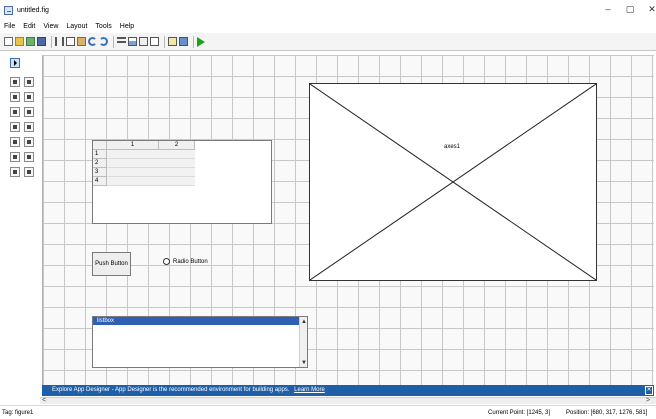 The image size is (656, 419). I want to click on menu-help: Help, so click(127, 26).